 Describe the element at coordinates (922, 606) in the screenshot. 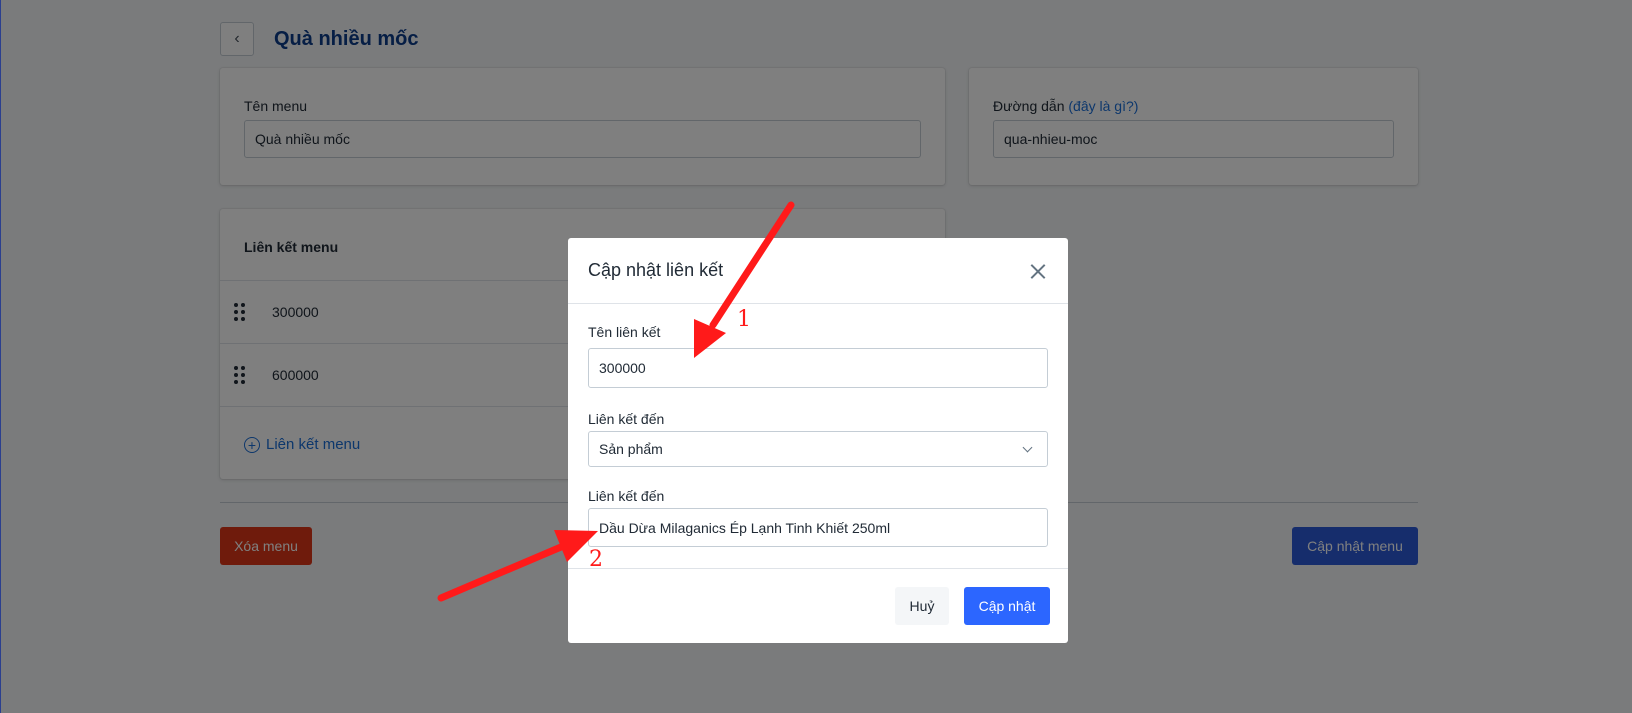

I see `cancel-button: Huỷ` at that location.